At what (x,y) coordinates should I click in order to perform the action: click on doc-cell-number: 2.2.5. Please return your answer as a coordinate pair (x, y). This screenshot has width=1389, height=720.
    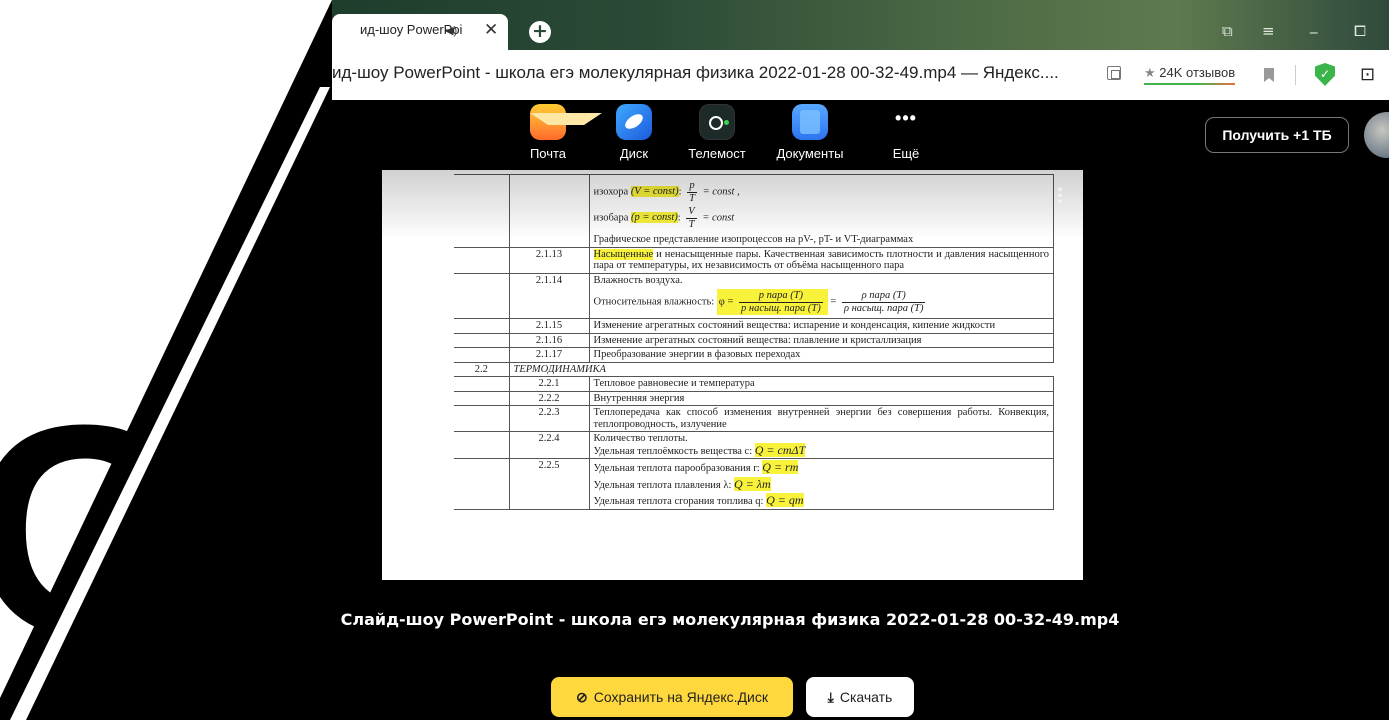
    Looking at the image, I should click on (549, 484).